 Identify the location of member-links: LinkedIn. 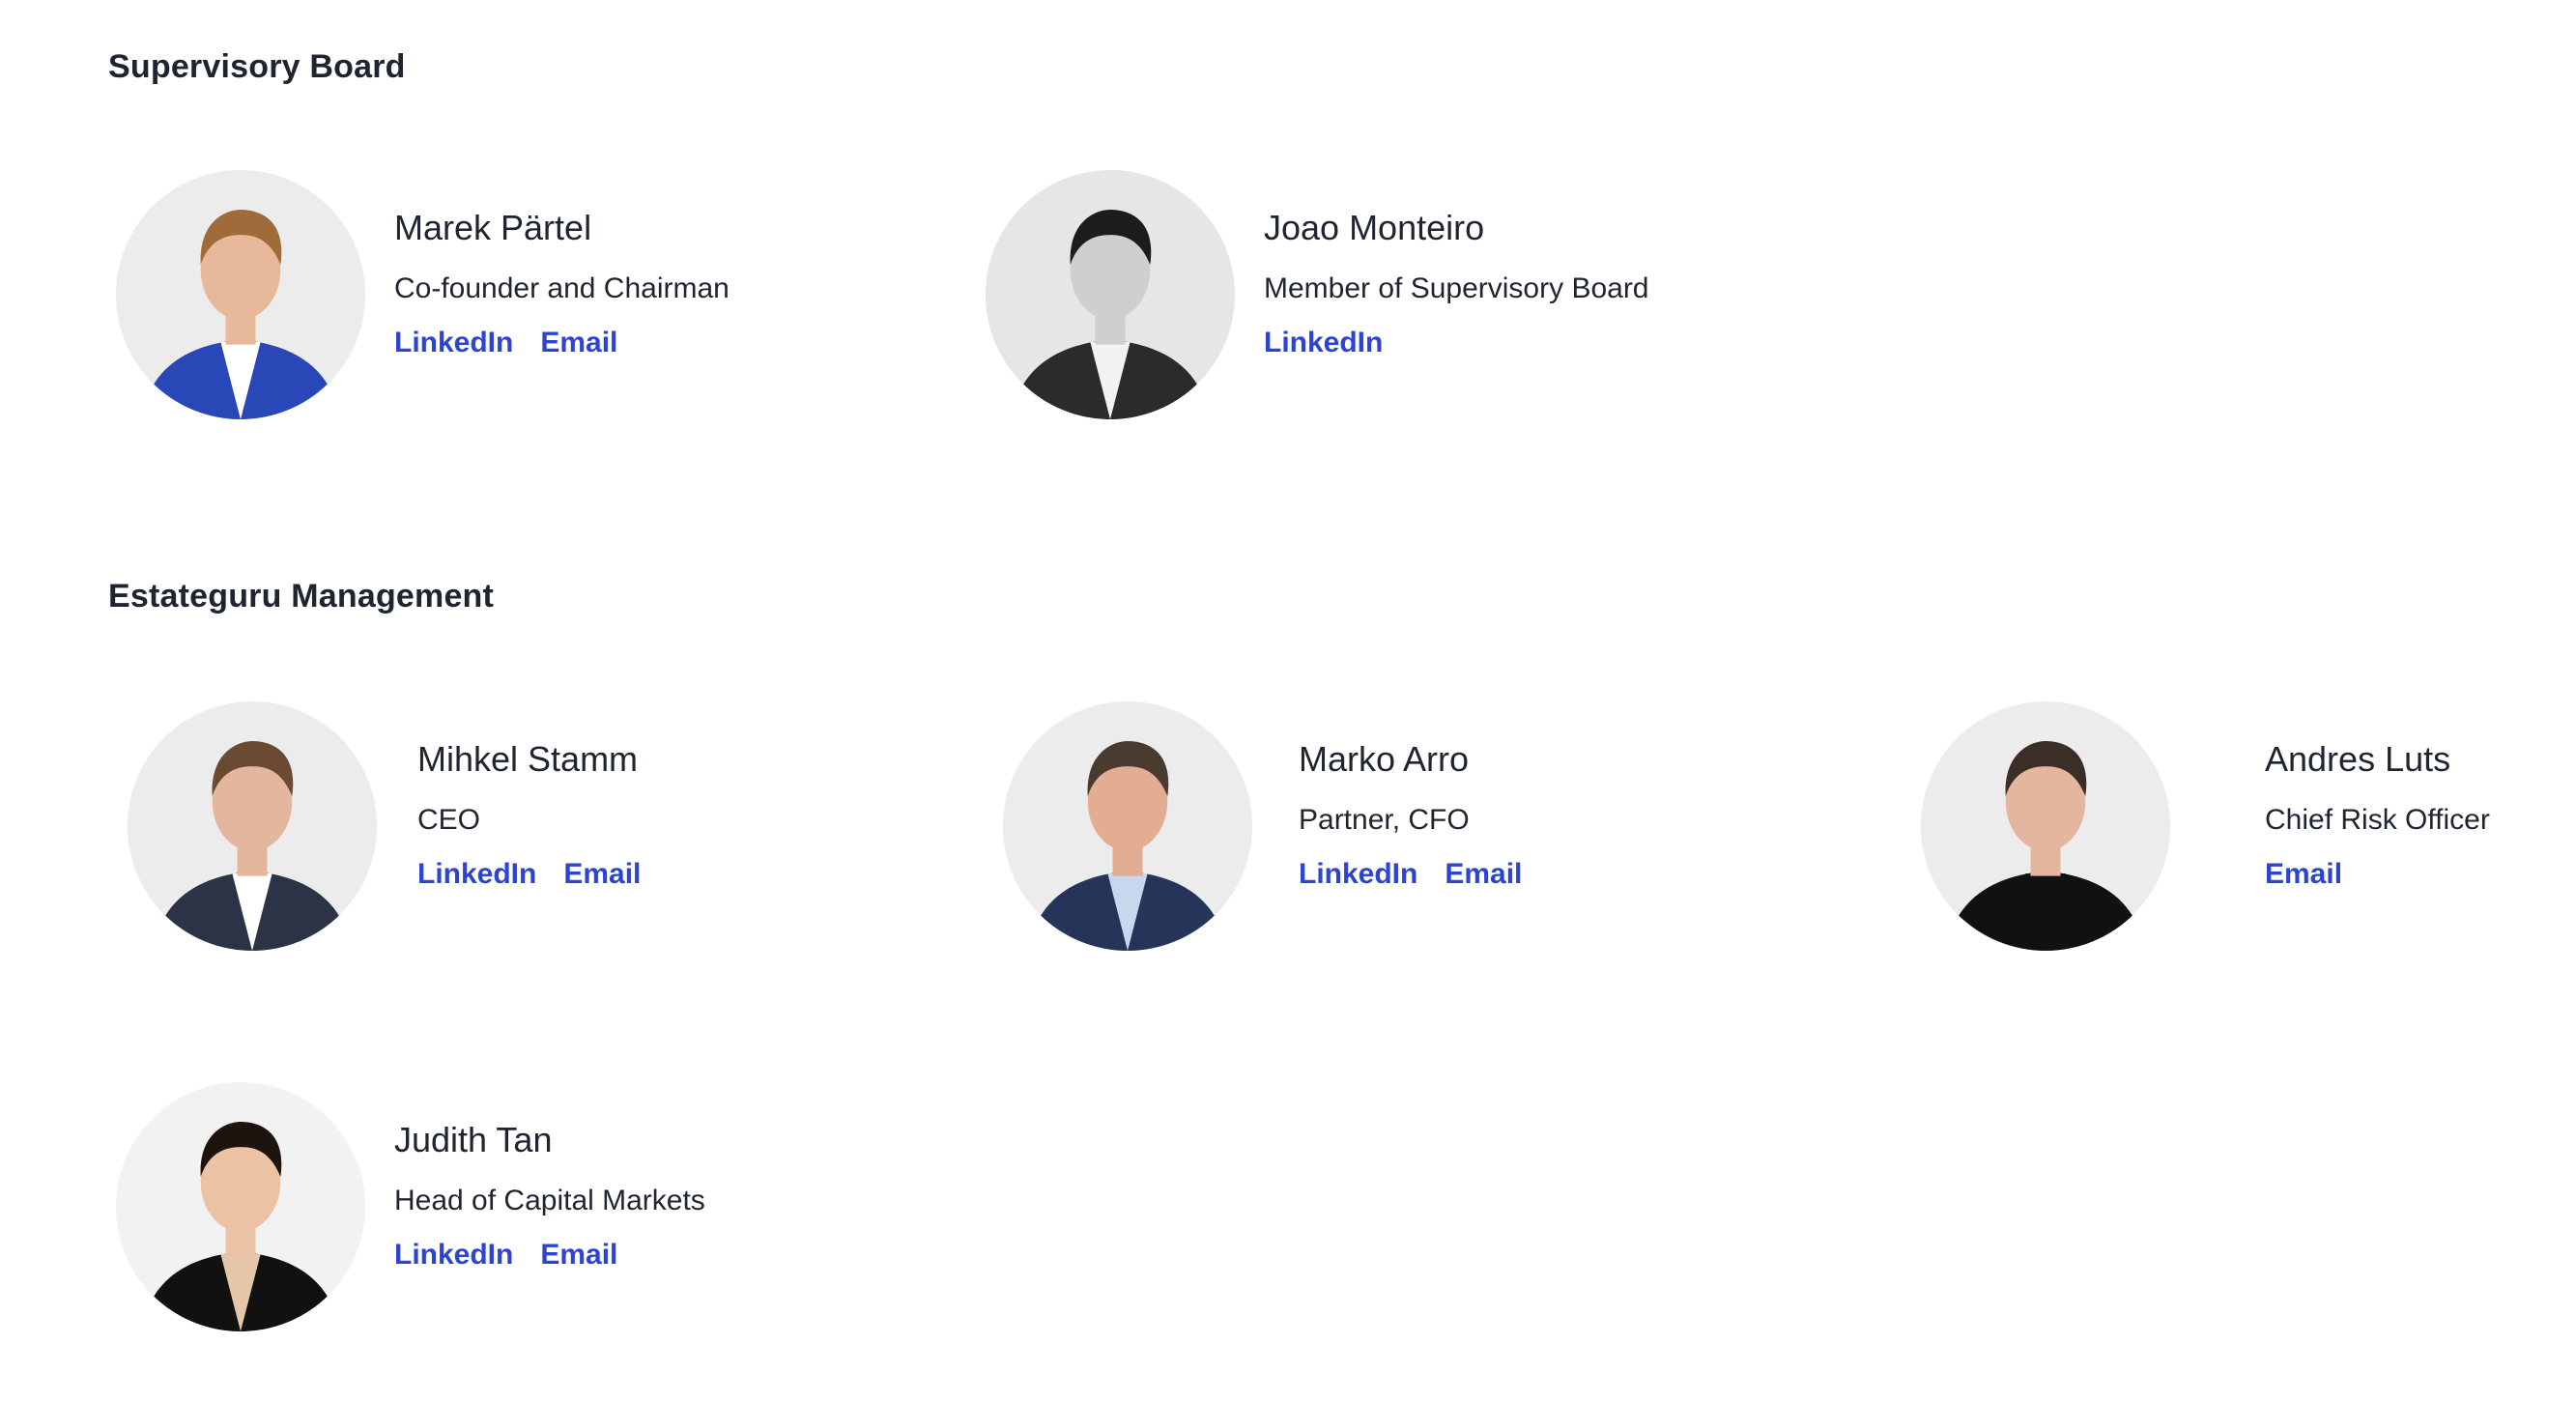
(1457, 343).